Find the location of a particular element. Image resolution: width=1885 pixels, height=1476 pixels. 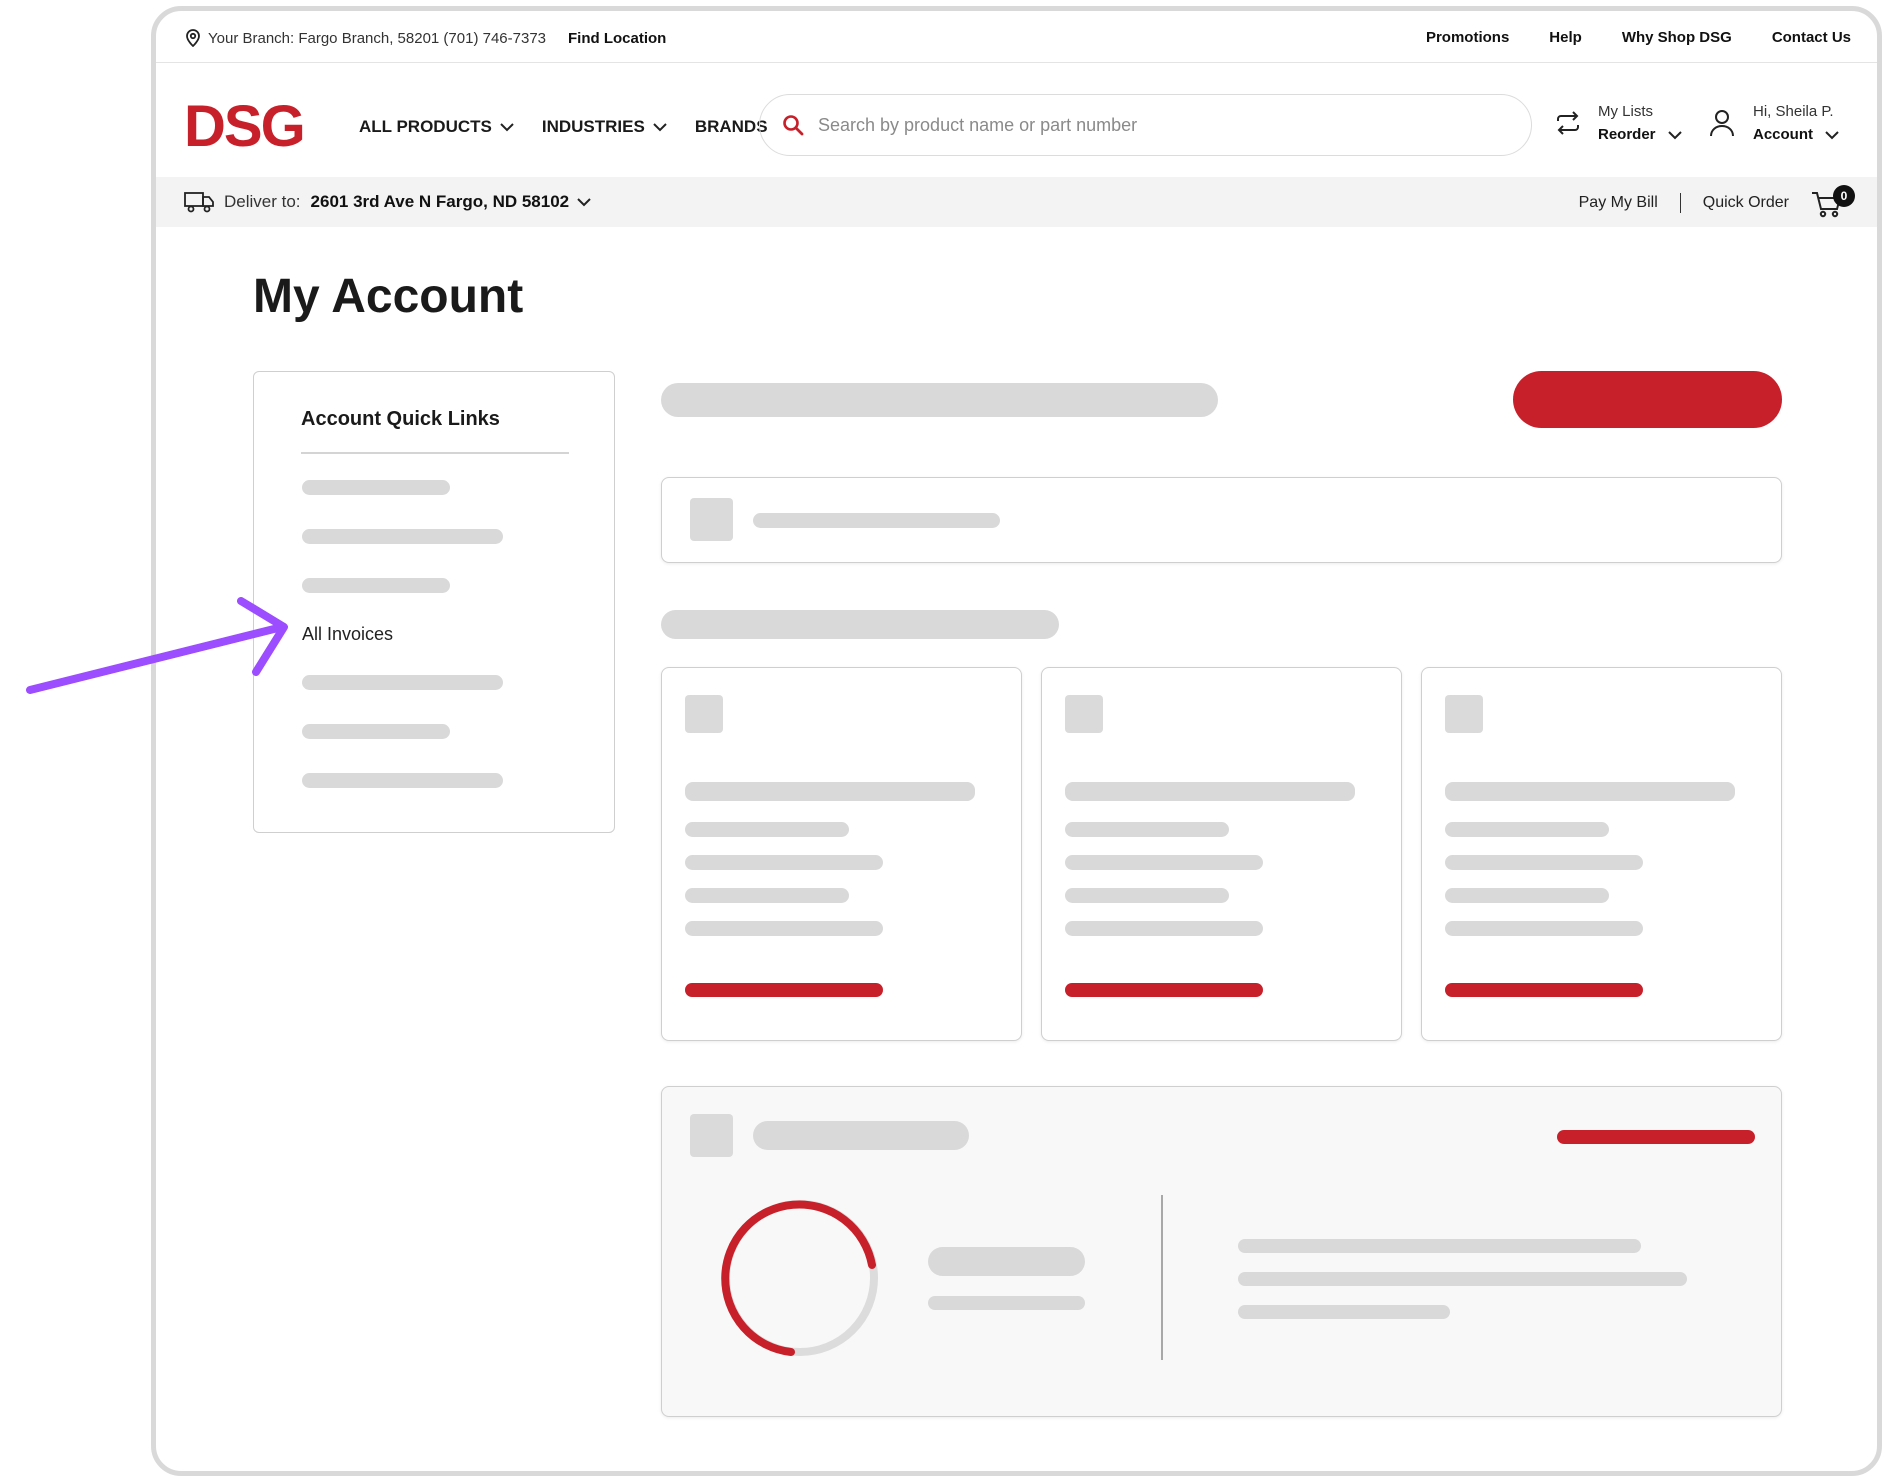

nav-label: ALL PRODUCTS is located at coordinates (425, 126).